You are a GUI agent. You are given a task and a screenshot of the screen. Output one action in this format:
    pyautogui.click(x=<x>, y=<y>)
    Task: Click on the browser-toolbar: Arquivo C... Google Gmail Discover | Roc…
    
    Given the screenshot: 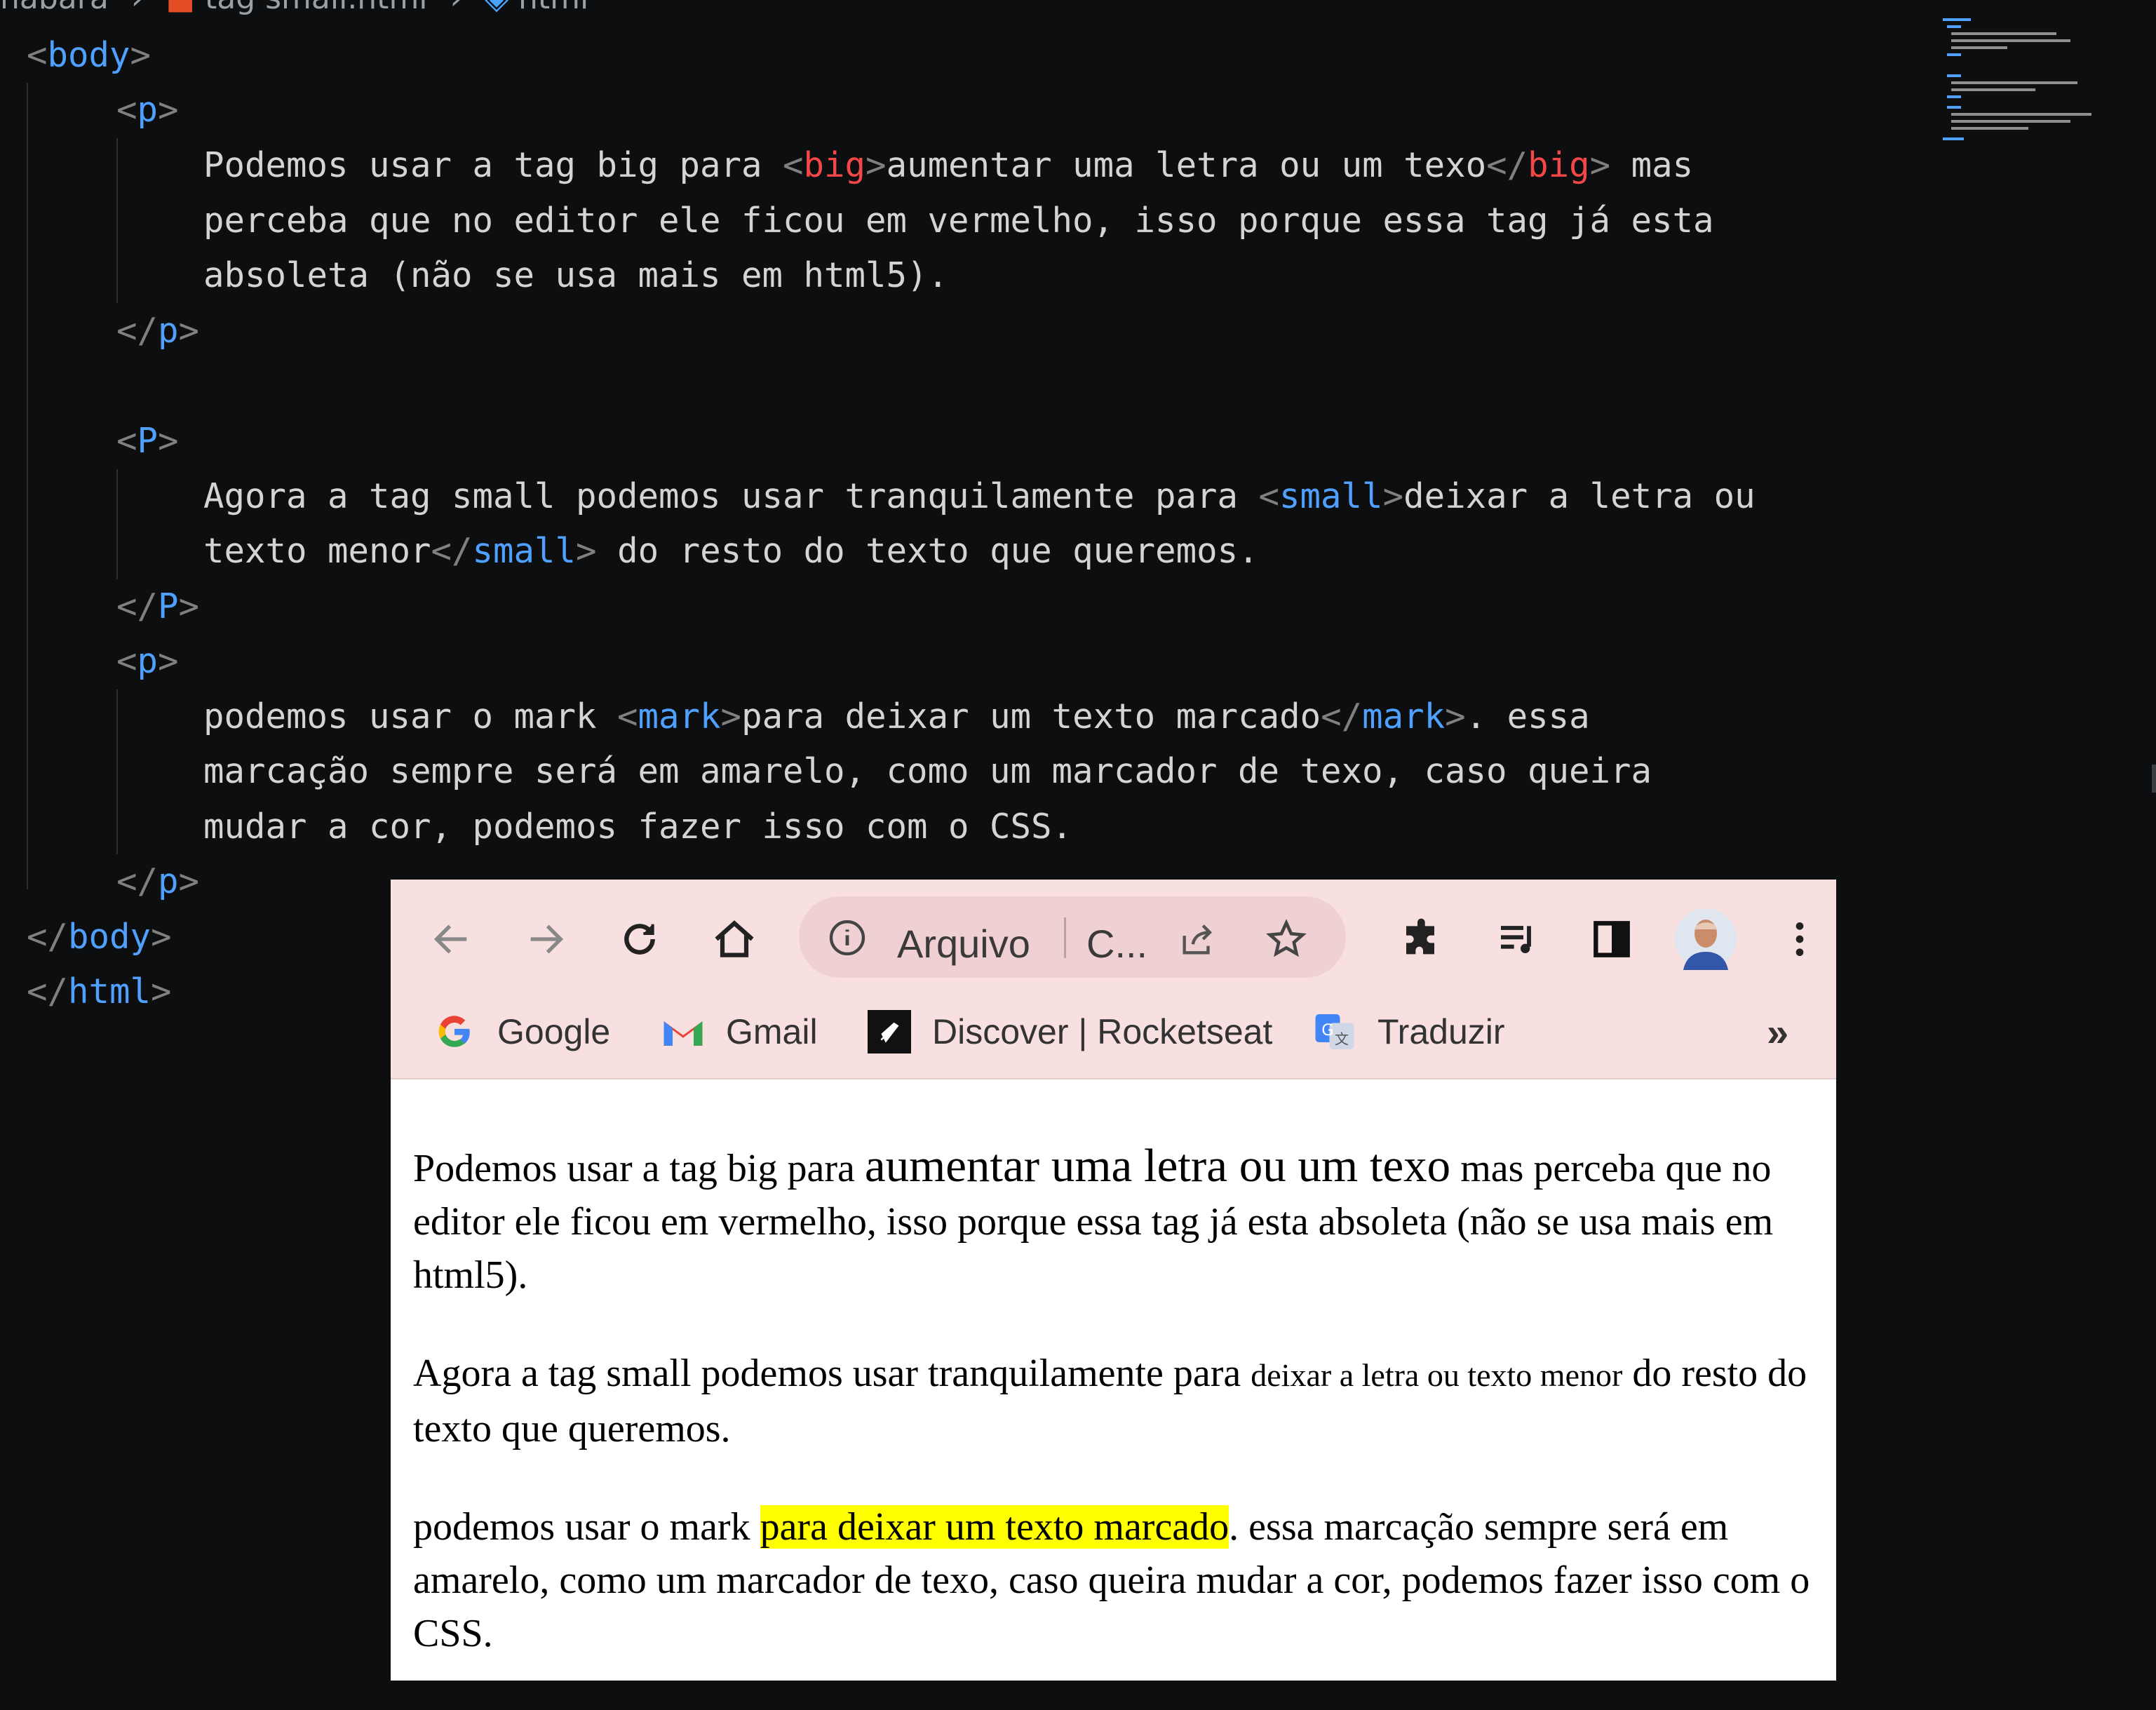 What is the action you would take?
    pyautogui.click(x=1113, y=980)
    